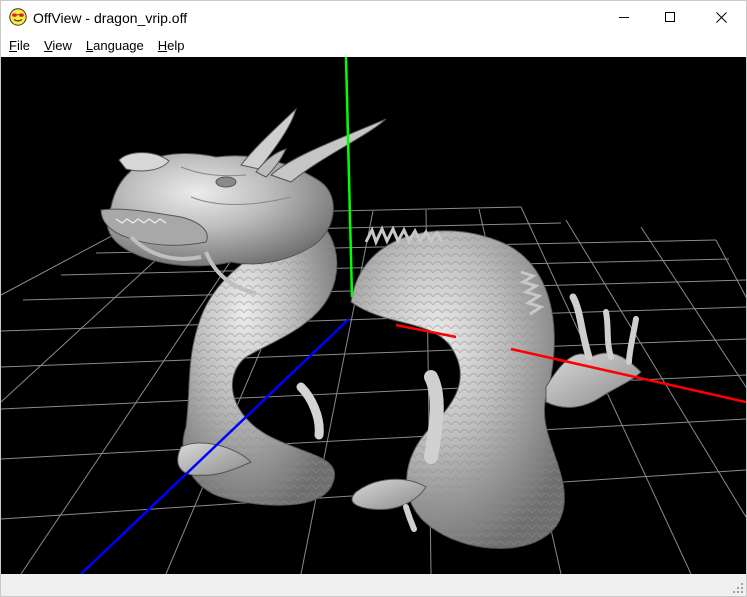 This screenshot has width=747, height=597. I want to click on menu-language: Language, so click(115, 45).